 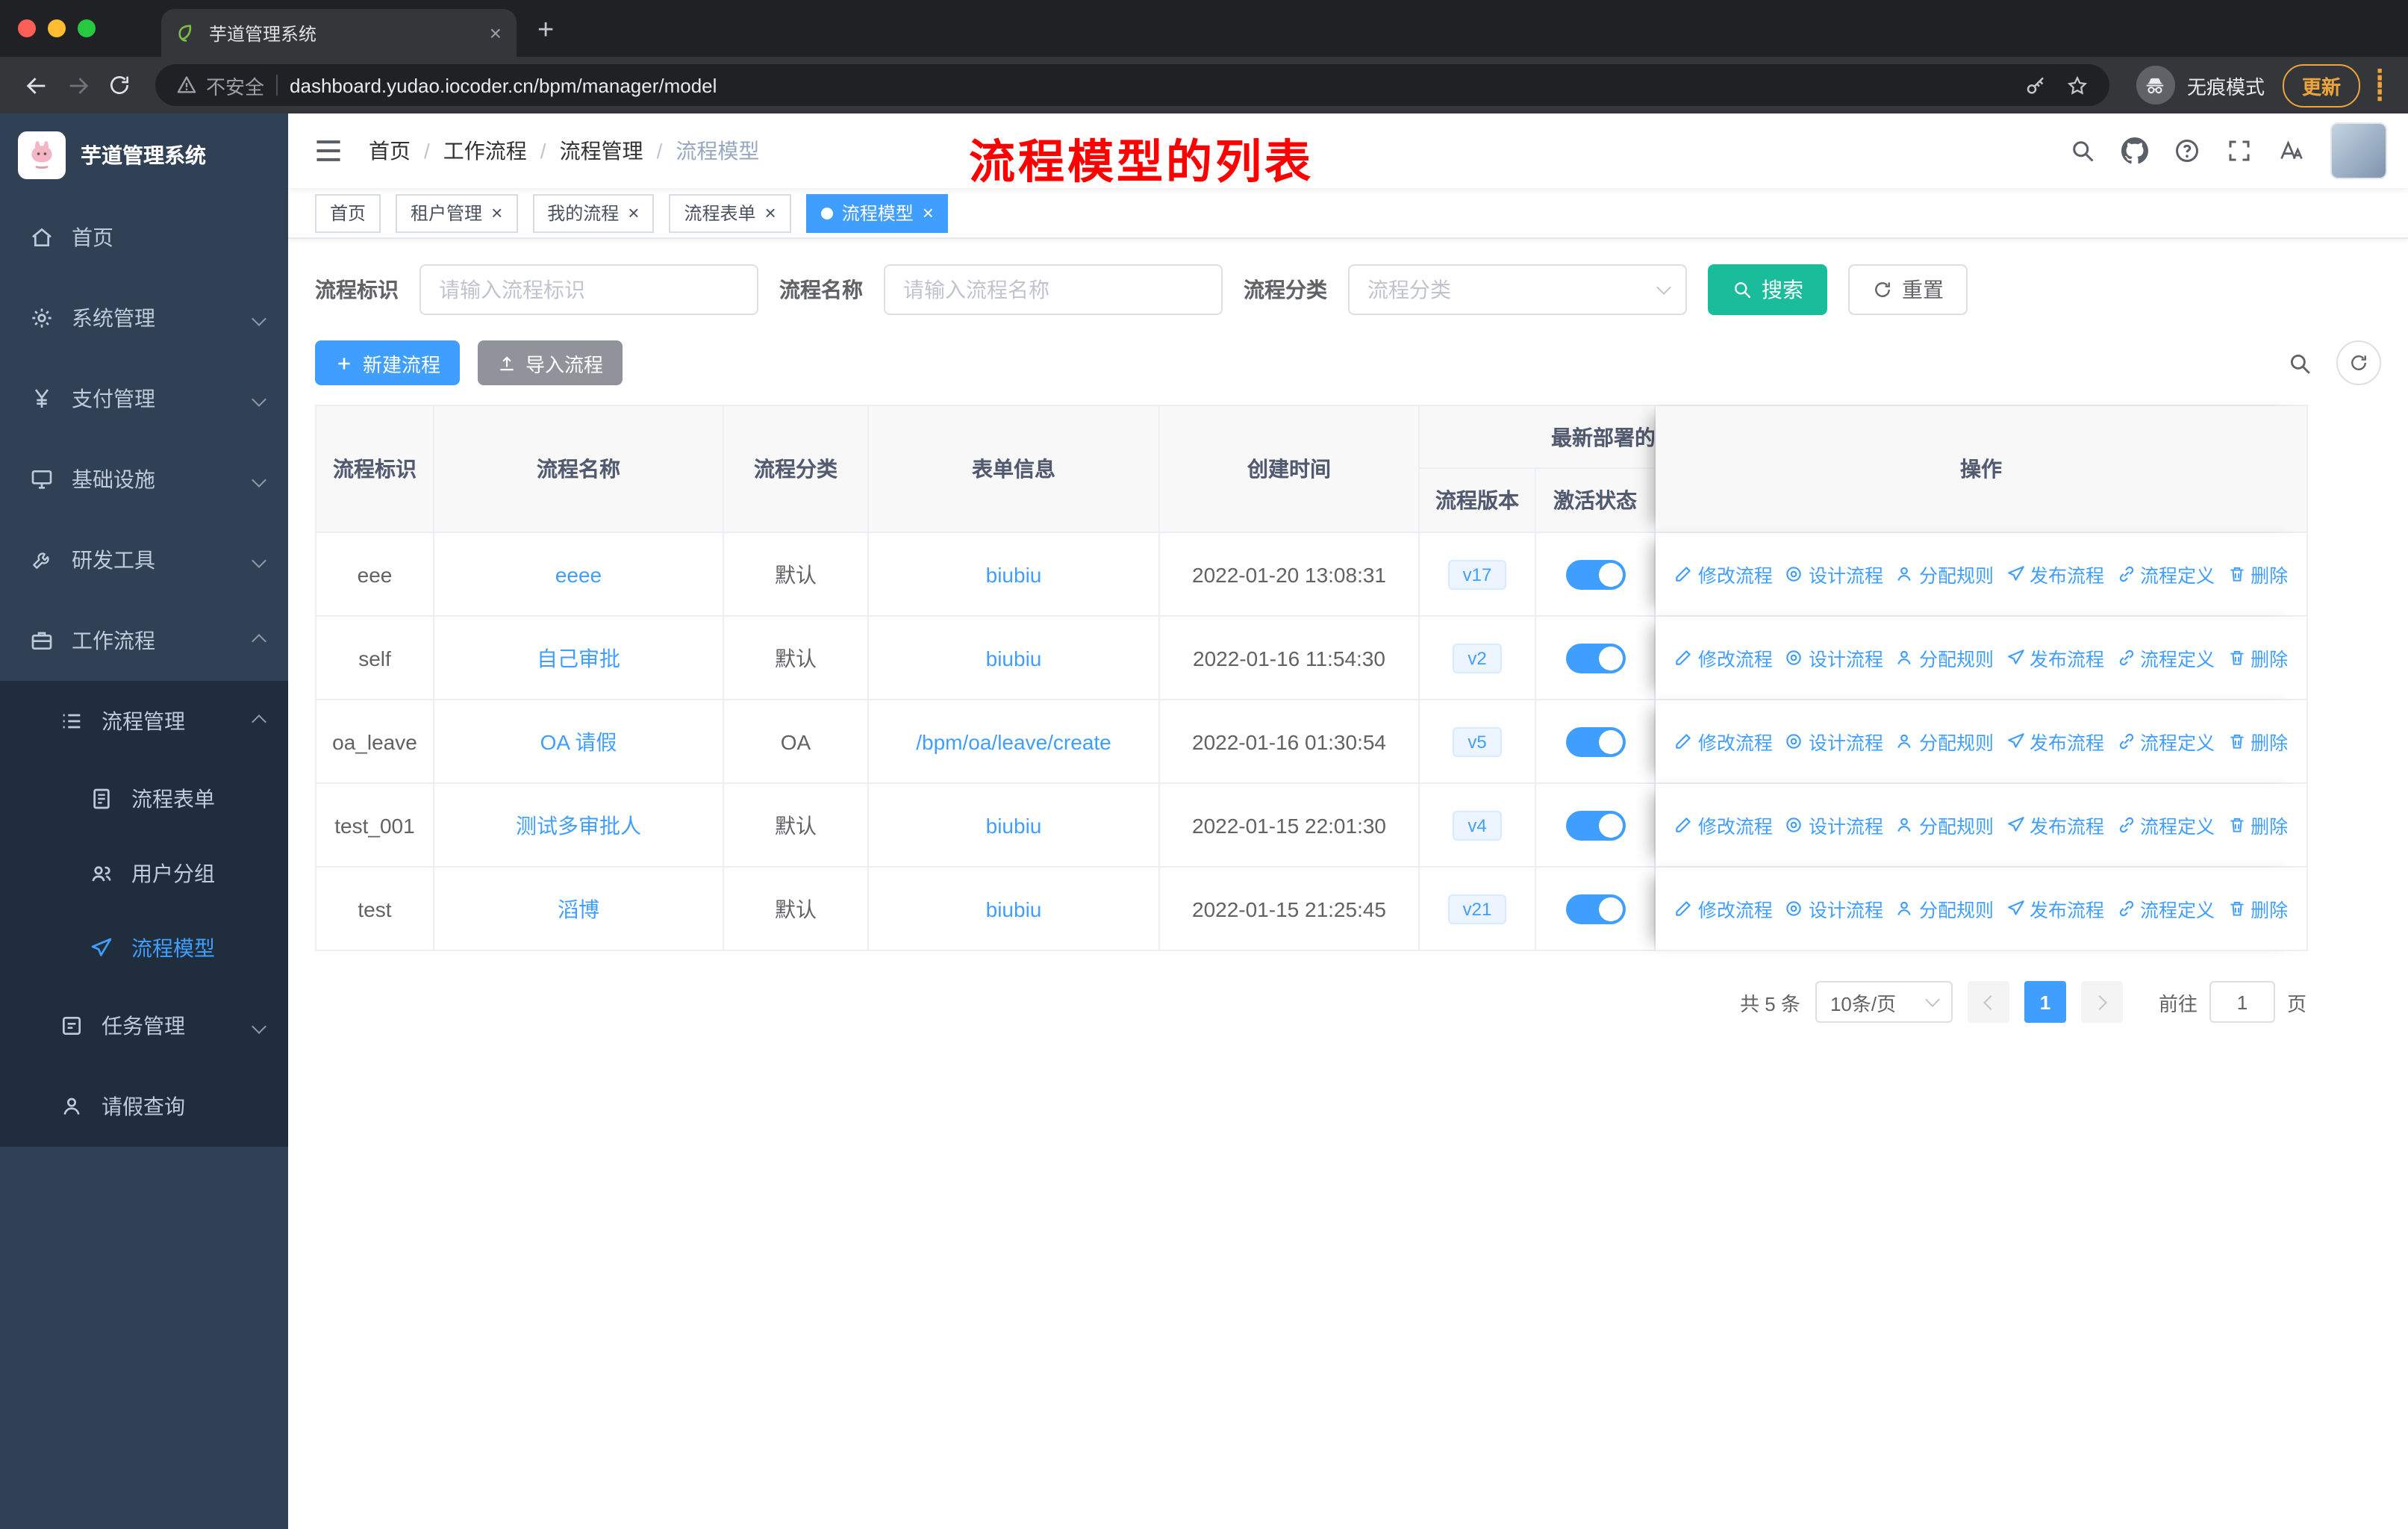 What do you see at coordinates (588, 289) in the screenshot?
I see `process-id-input` at bounding box center [588, 289].